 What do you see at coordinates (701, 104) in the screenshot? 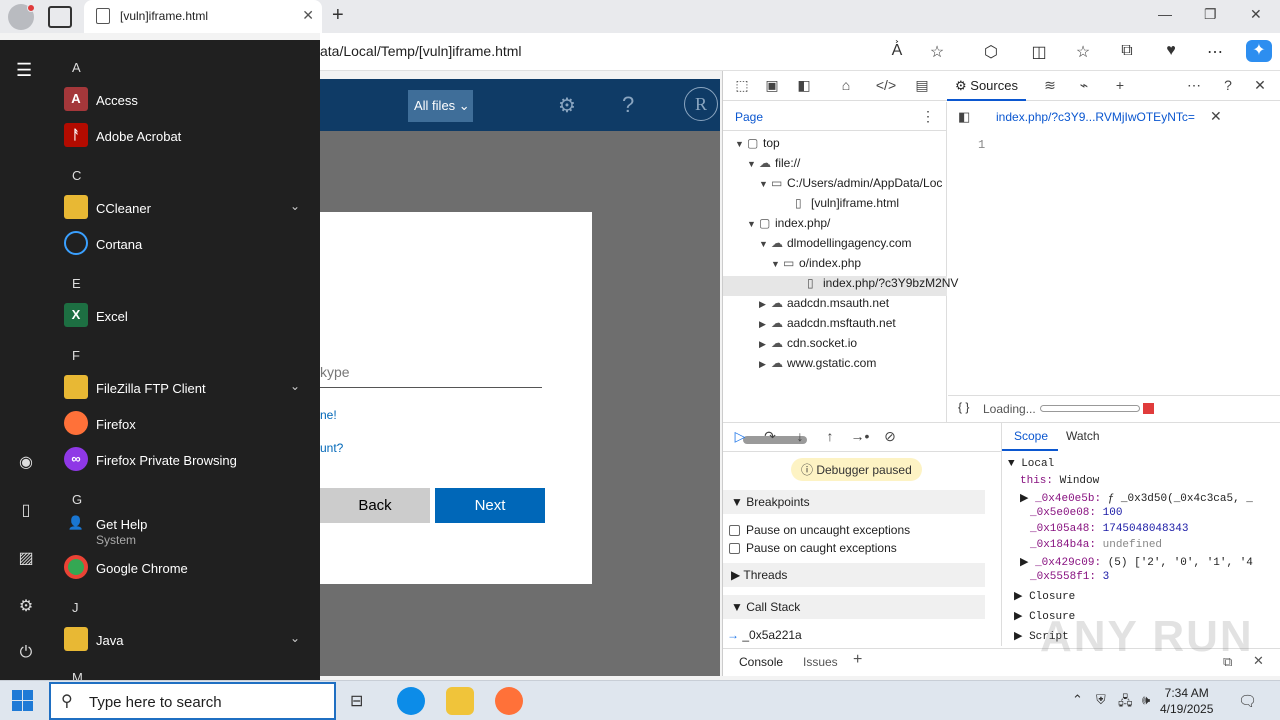
I see `avatar: R` at bounding box center [701, 104].